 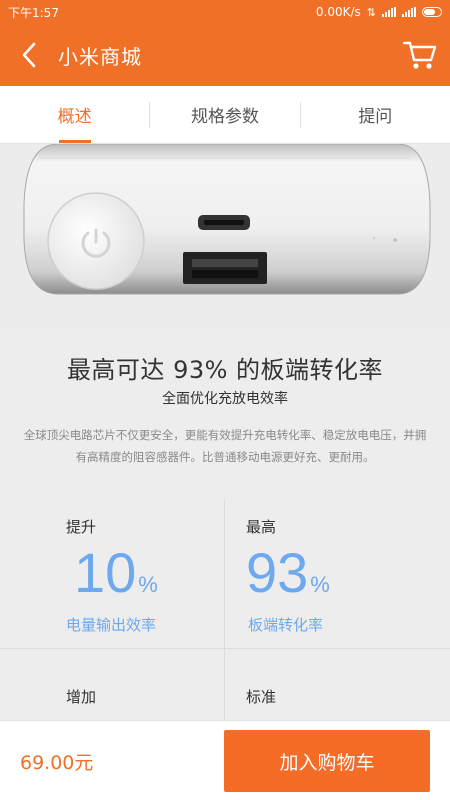 What do you see at coordinates (375, 114) in the screenshot?
I see `tab-questions: 提问` at bounding box center [375, 114].